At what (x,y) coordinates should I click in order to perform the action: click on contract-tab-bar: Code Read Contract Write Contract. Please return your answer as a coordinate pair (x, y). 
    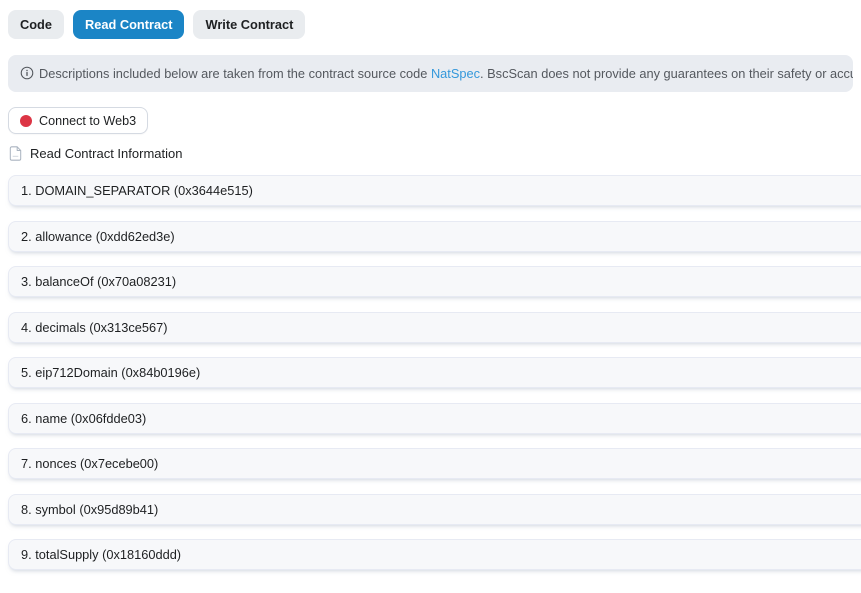
    Looking at the image, I should click on (157, 24).